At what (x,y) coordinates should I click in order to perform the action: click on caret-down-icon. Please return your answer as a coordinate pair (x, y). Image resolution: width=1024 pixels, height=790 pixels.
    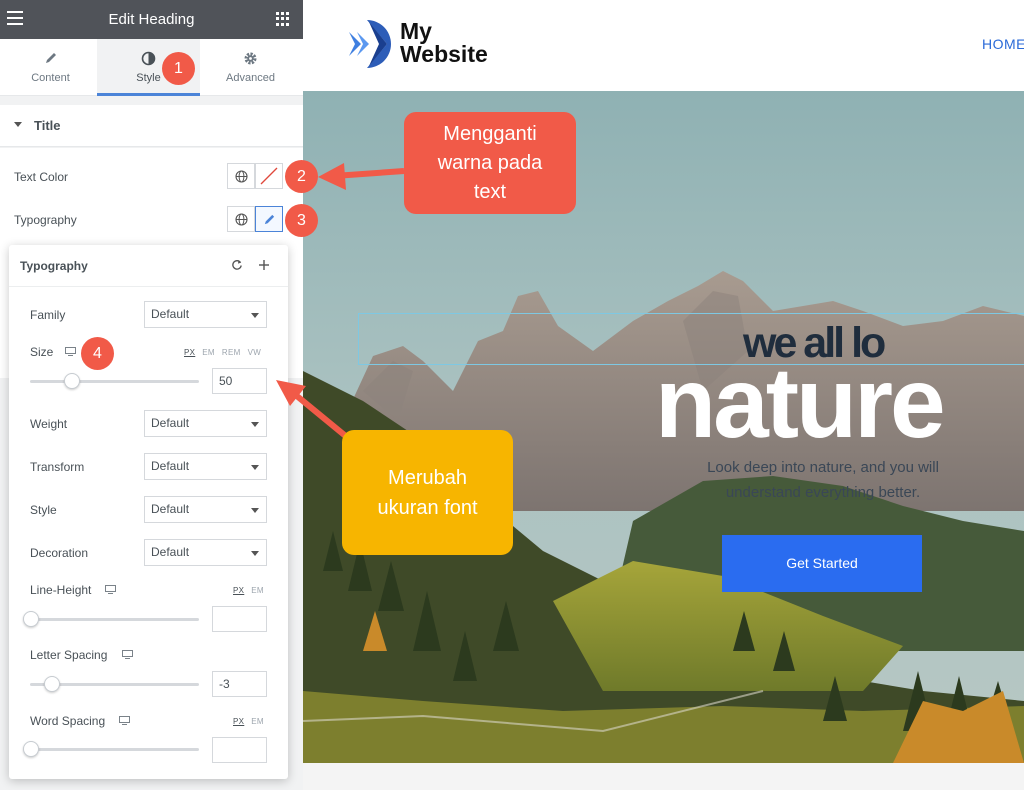
    Looking at the image, I should click on (18, 124).